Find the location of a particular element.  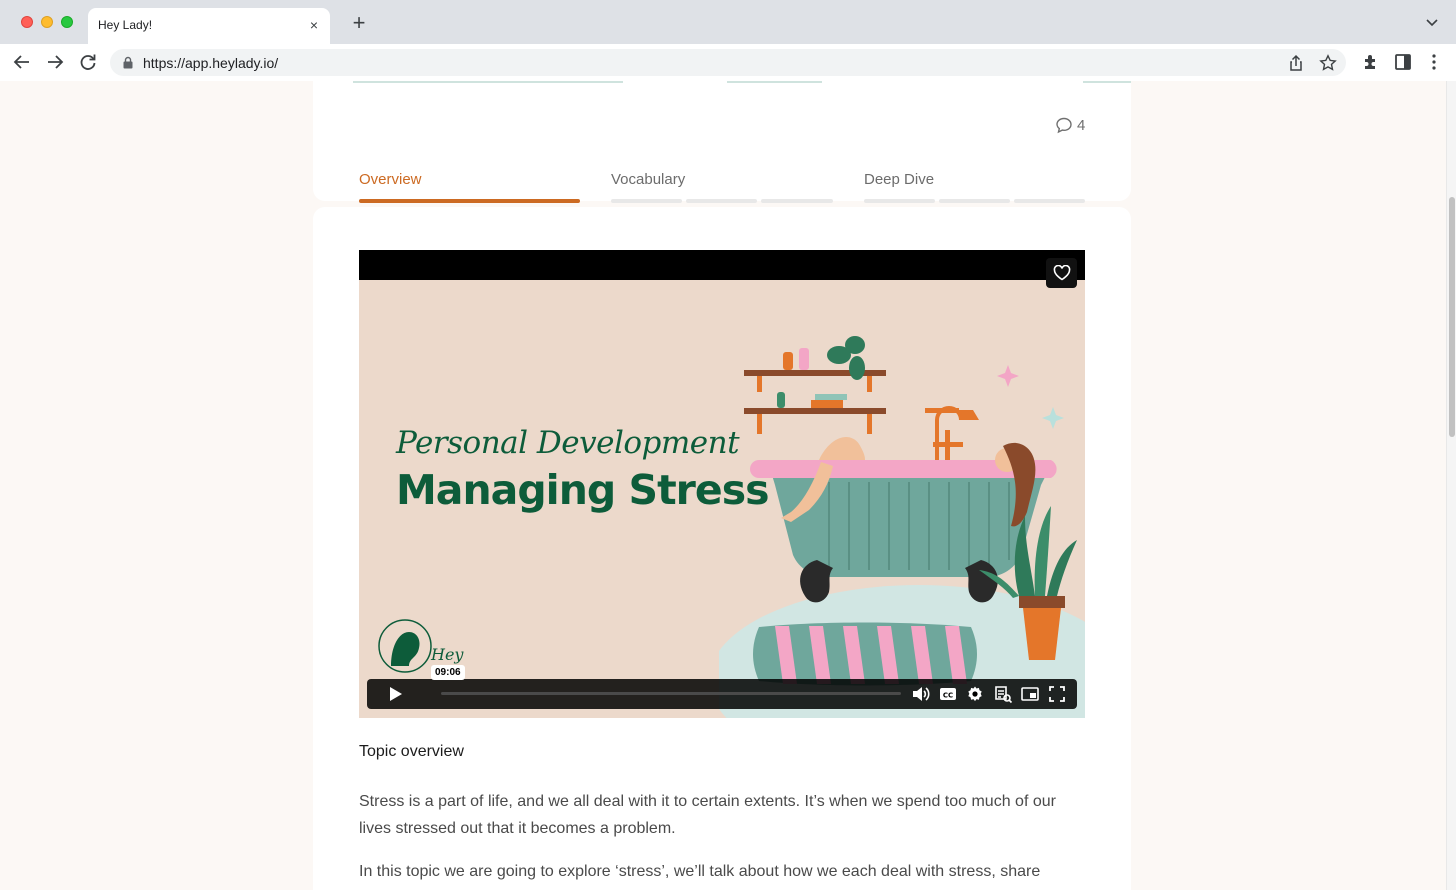

tab-vocabulary: Vocabulary is located at coordinates (722, 187).